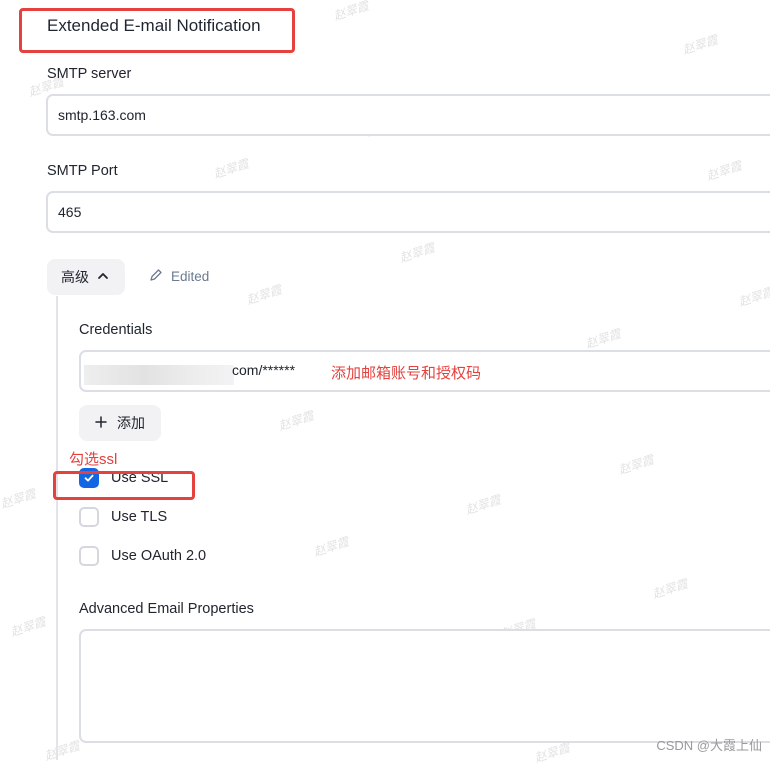  Describe the element at coordinates (424, 686) in the screenshot. I see `advanced-props-textarea` at that location.